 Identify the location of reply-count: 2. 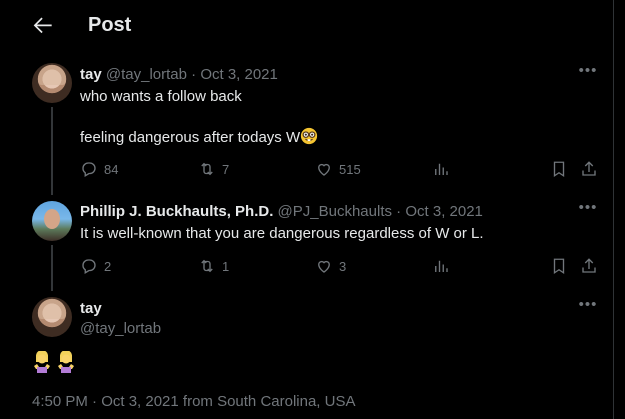
(108, 266).